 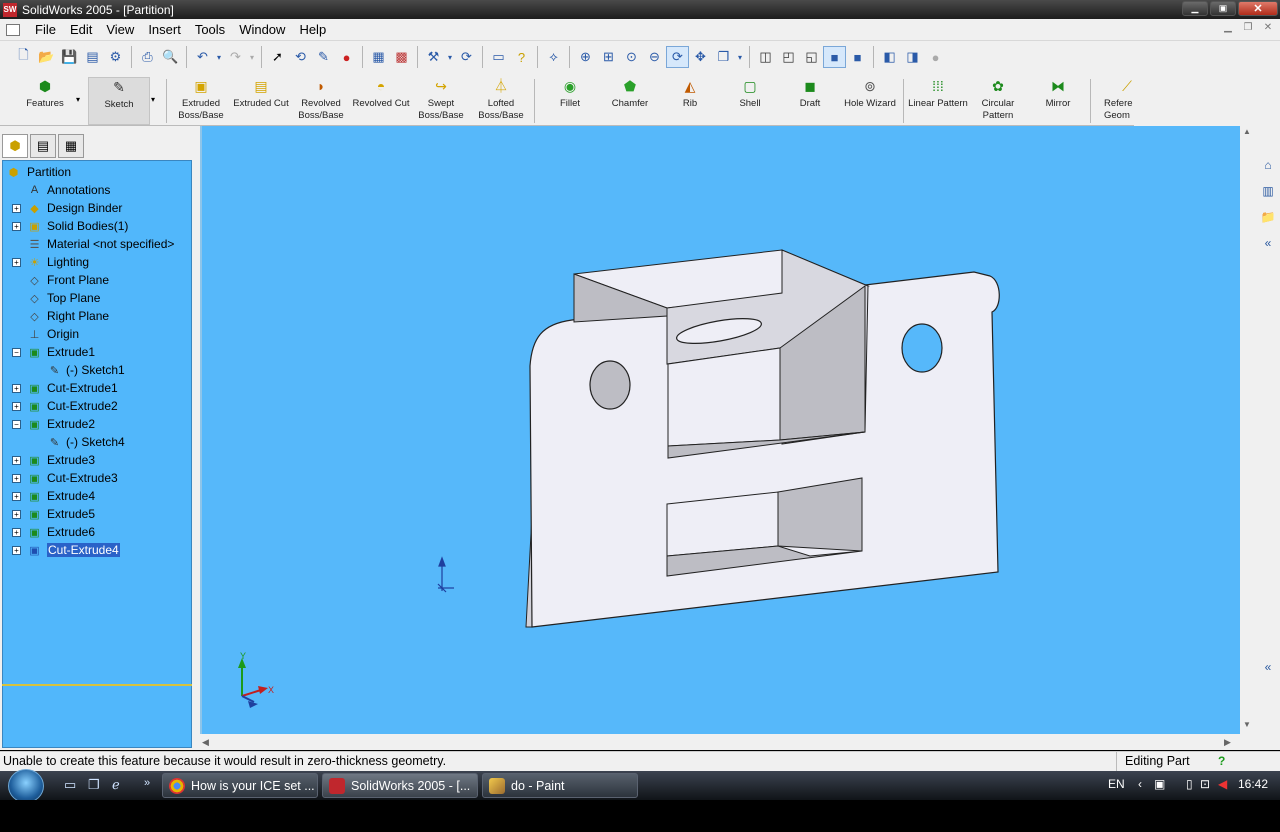 I want to click on expand-task-pane-icon: «, so click(x=1268, y=667).